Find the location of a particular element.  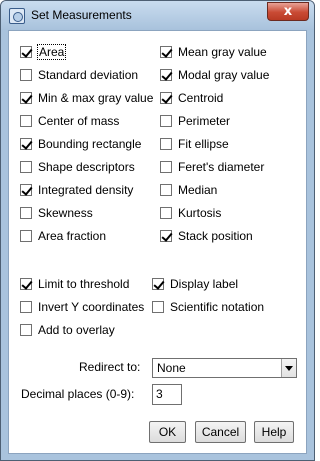

checkbox-median: Median is located at coordinates (188, 190).